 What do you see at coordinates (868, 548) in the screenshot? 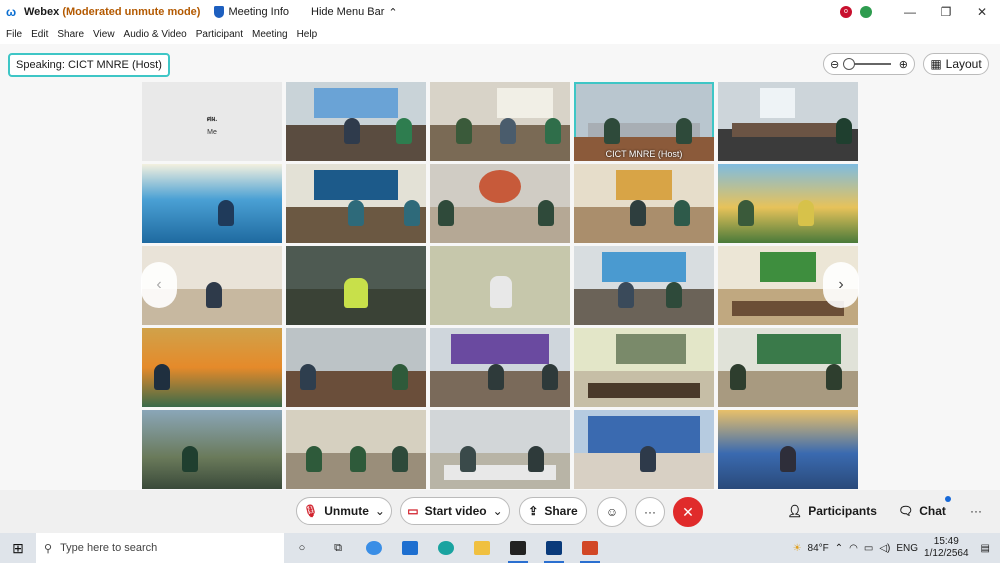
I see `battery-icon: ▭` at bounding box center [868, 548].